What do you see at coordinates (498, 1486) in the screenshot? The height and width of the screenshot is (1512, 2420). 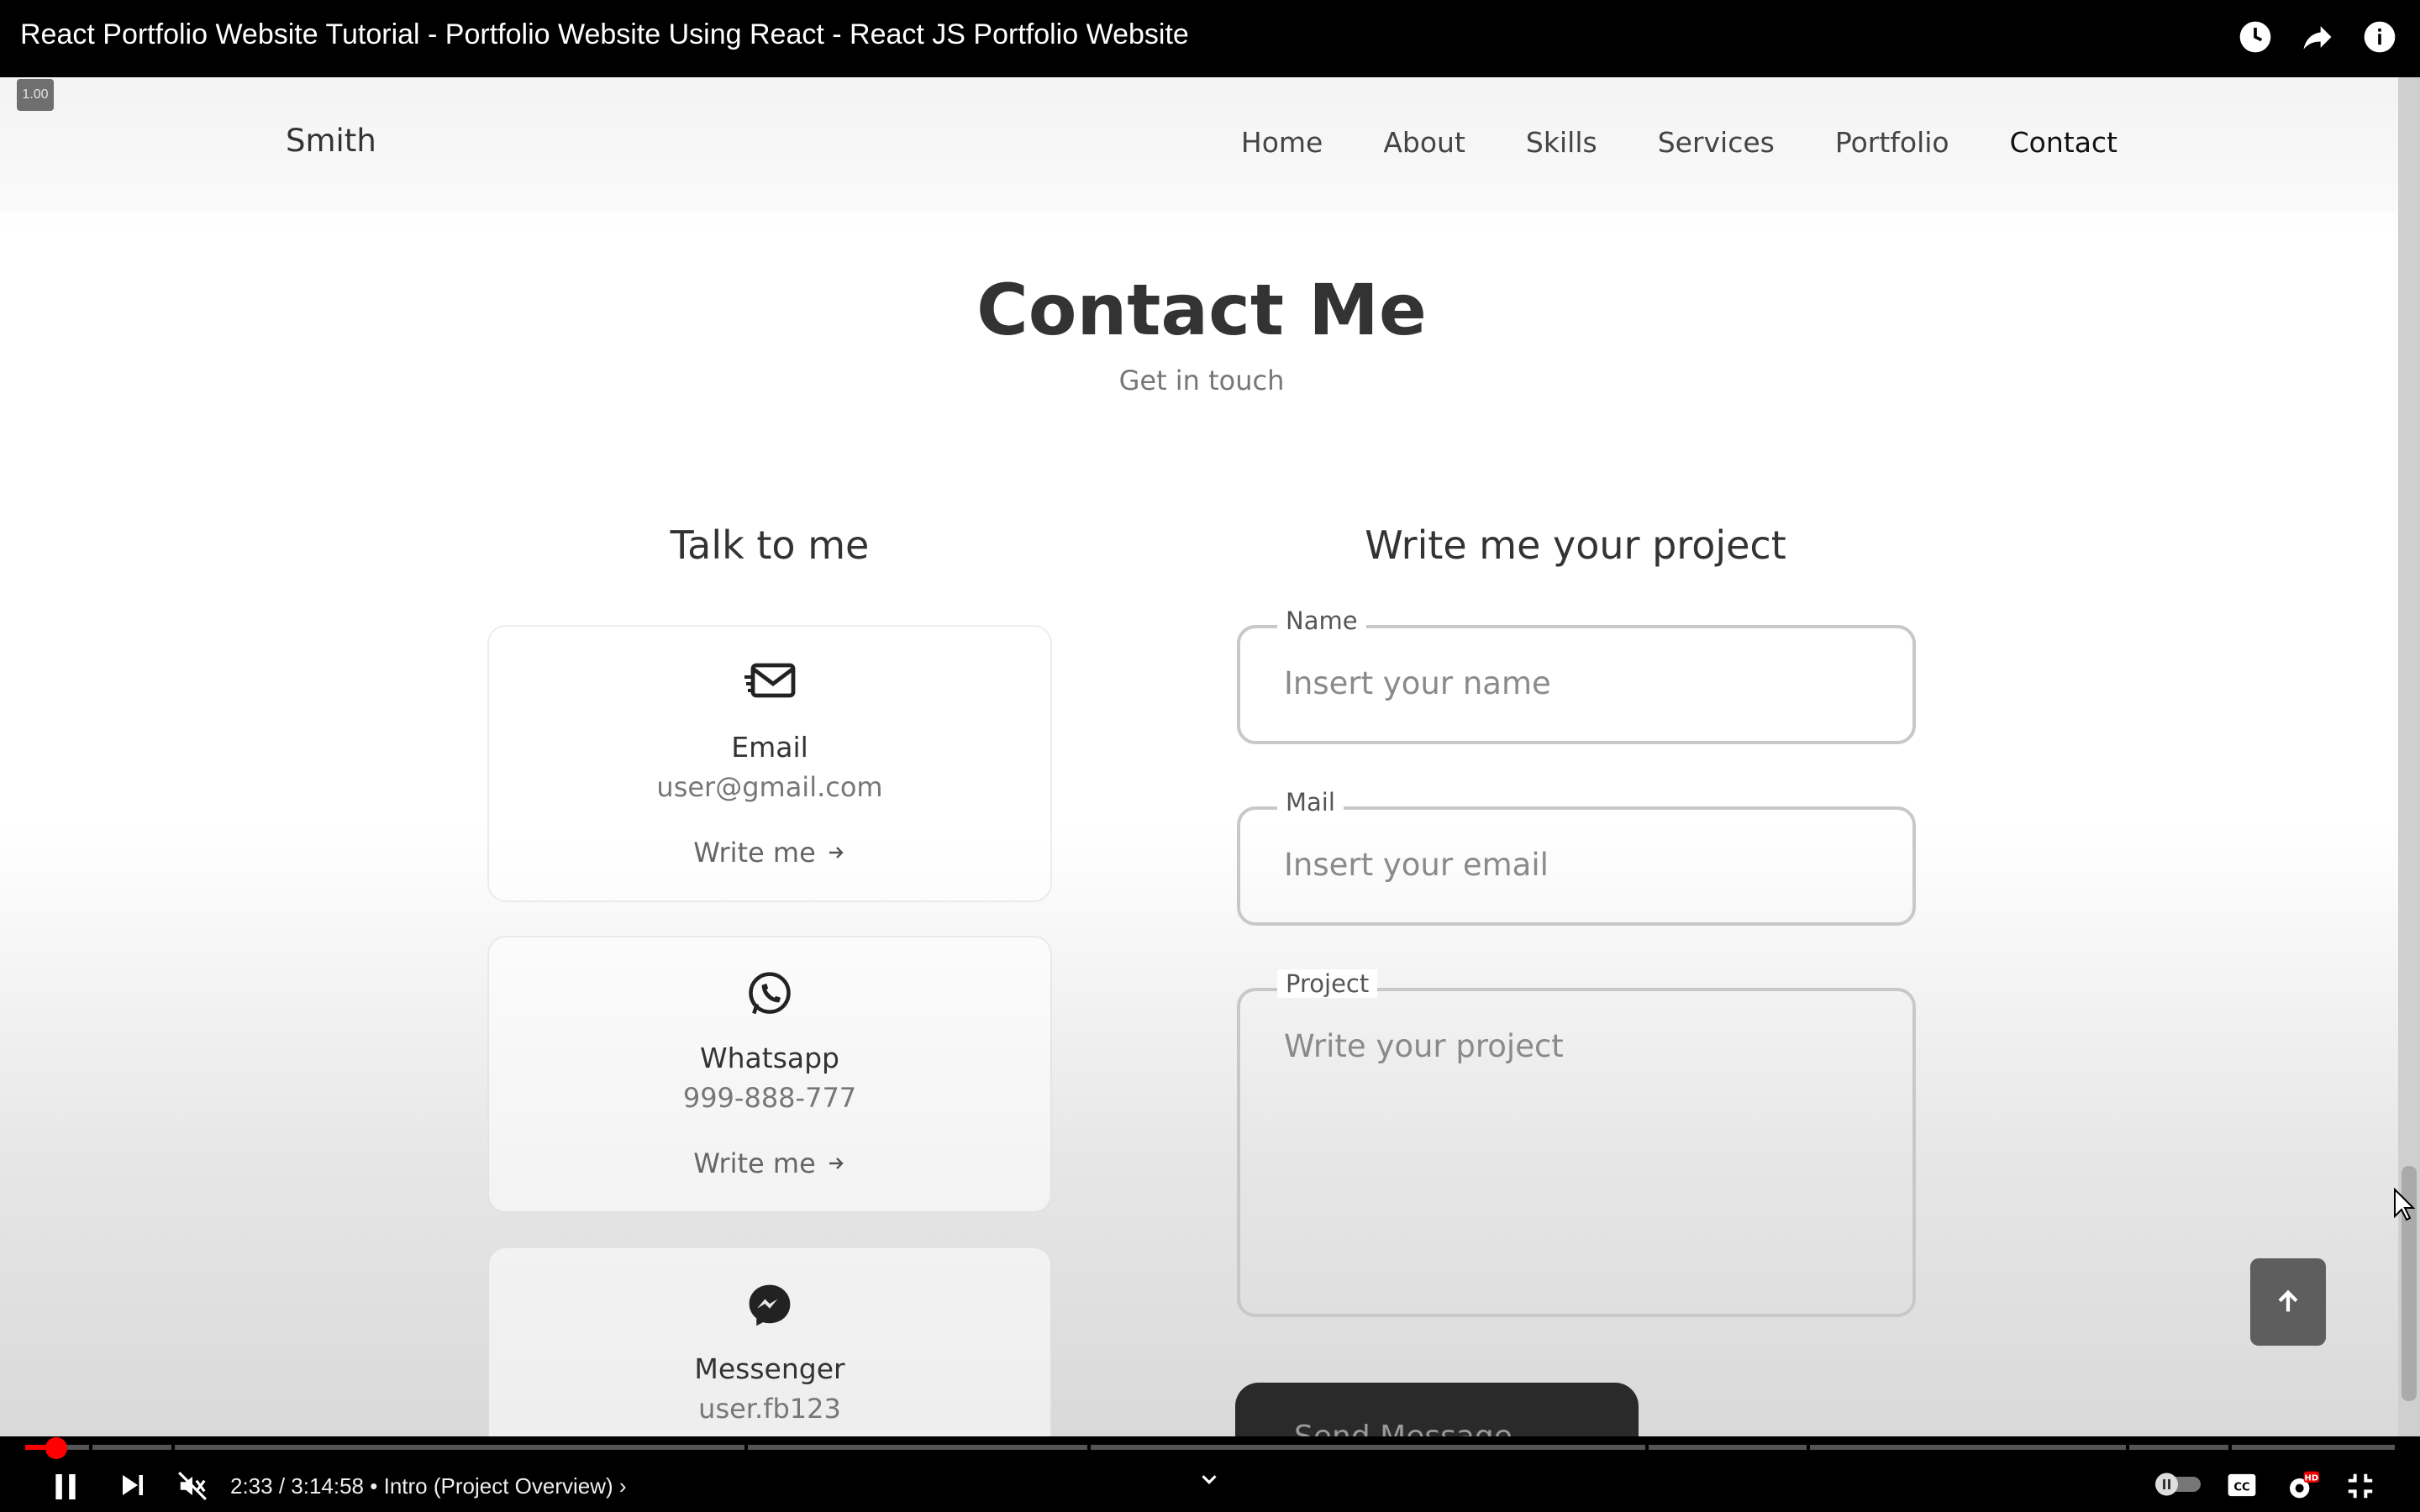 I see `chapter-title: • Intro (Project Overview) ›` at bounding box center [498, 1486].